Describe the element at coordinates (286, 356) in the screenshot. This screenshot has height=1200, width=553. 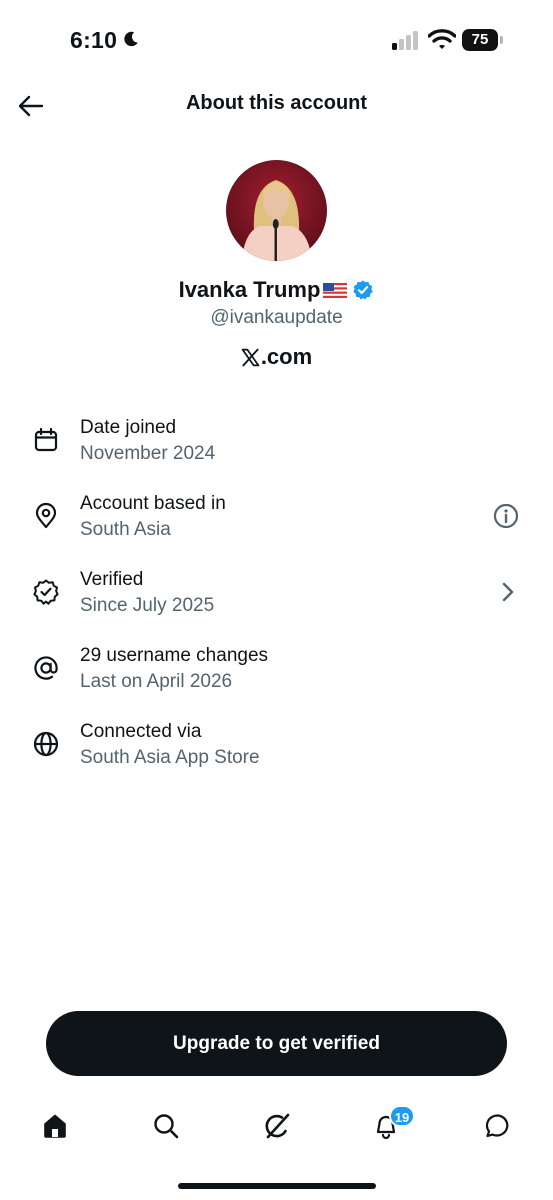
I see `platform-domain-text: .com` at that location.